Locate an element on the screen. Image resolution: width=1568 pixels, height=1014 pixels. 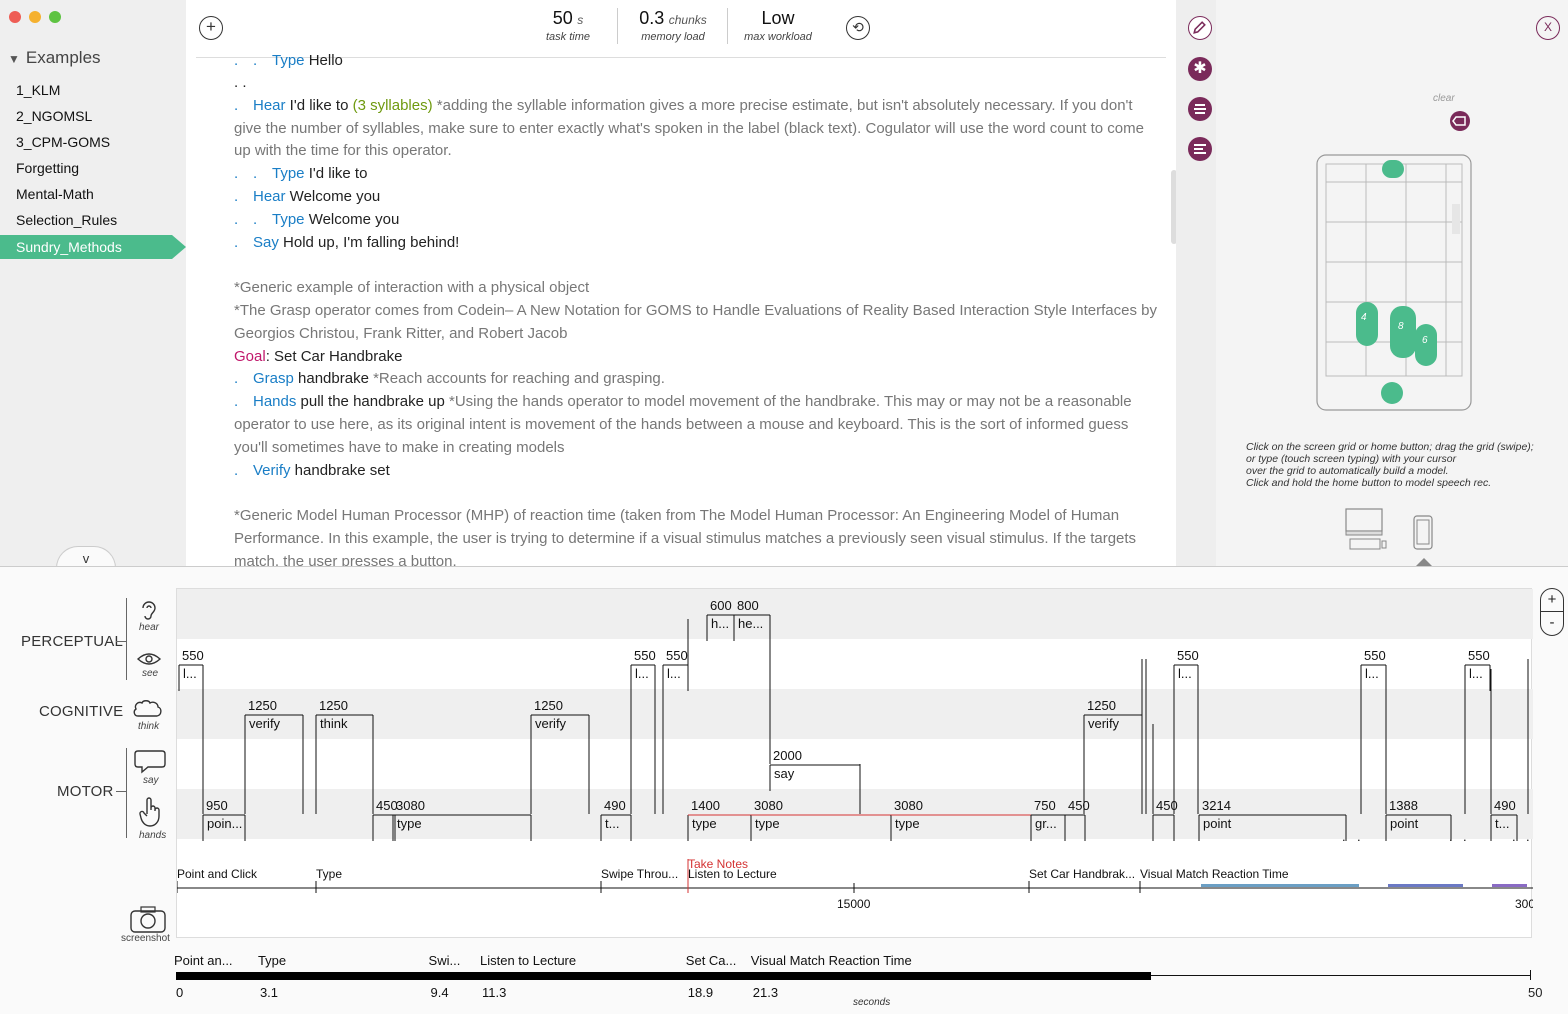
camera-icon is located at coordinates (148, 919).